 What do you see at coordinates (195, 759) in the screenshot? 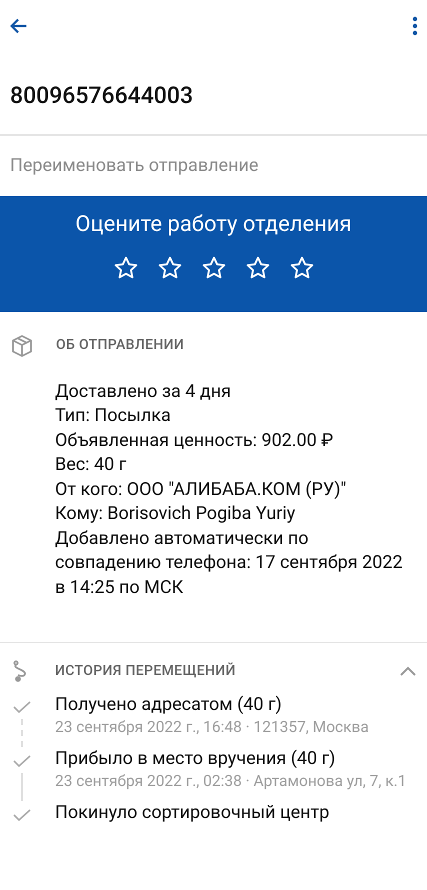
I see `event-title: Прибыло в место вручения (40 г)` at bounding box center [195, 759].